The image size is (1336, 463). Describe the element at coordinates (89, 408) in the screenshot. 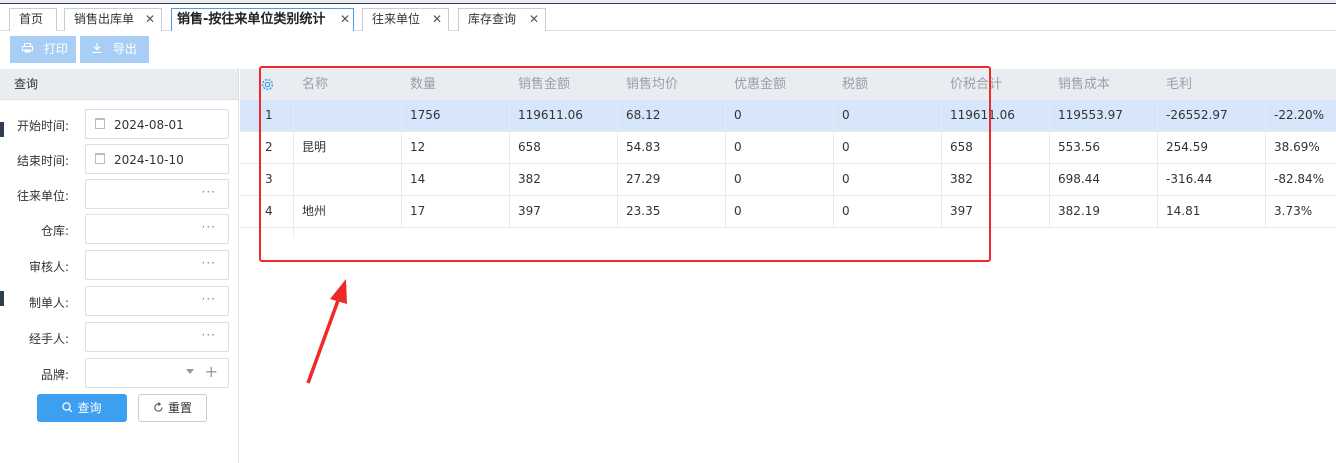

I see `query-button-label: 查询` at that location.